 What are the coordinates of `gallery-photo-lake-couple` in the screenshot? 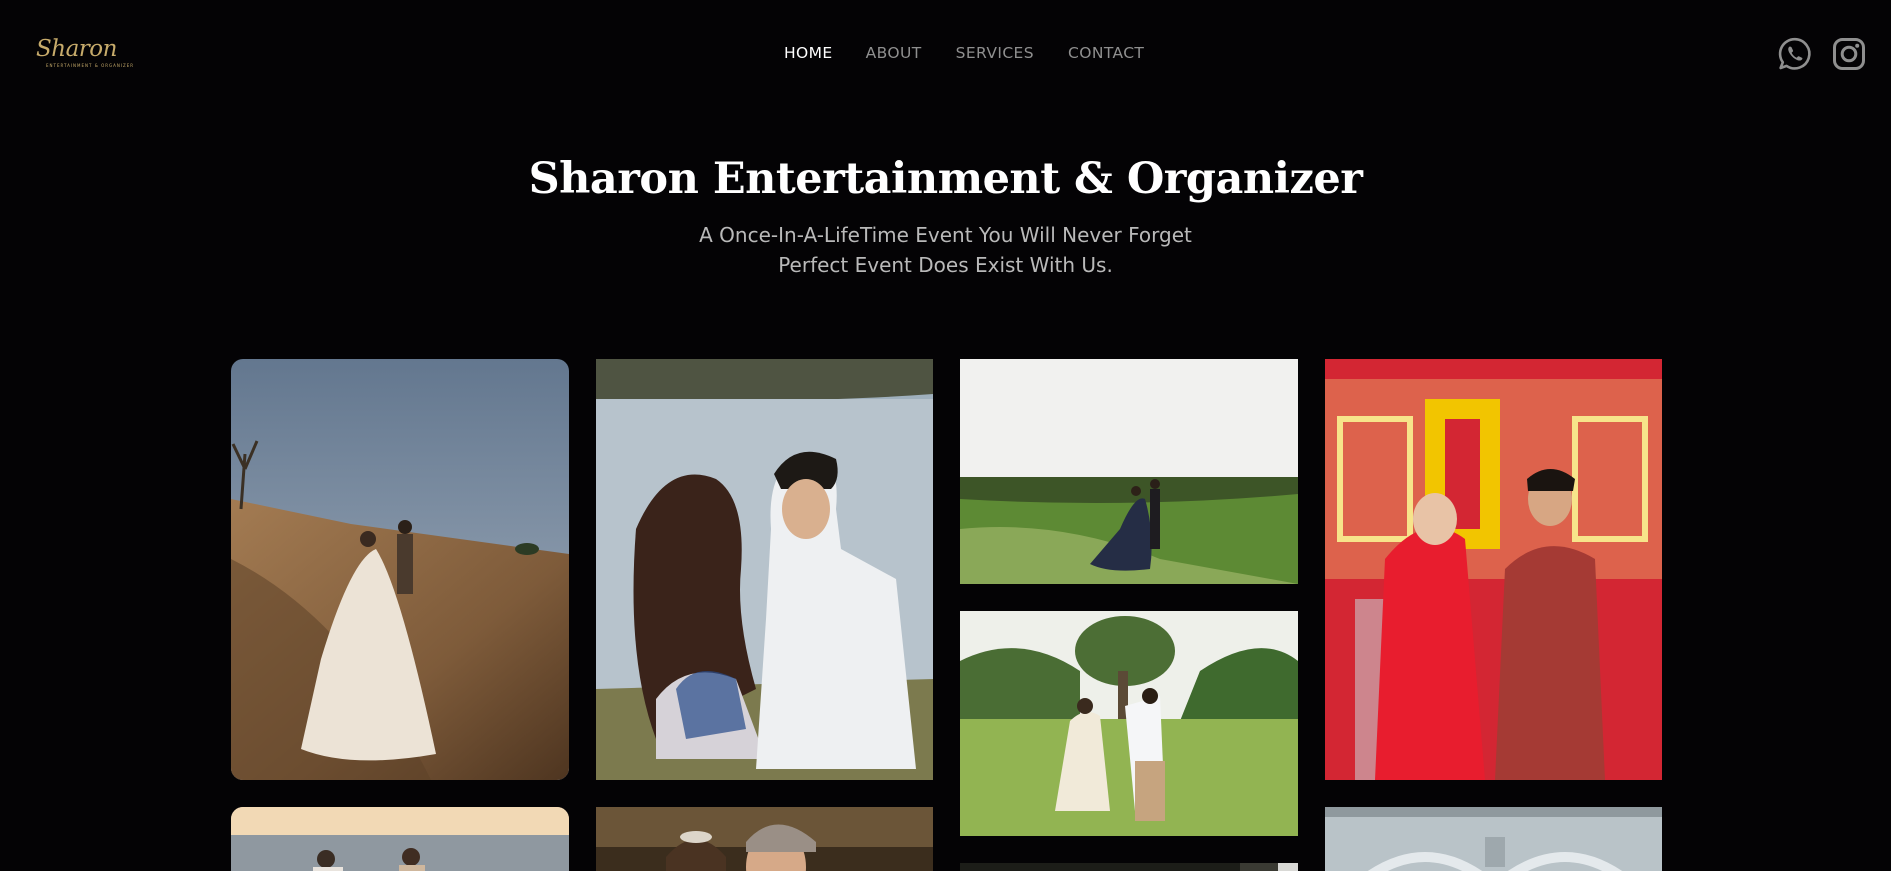 It's located at (764, 569).